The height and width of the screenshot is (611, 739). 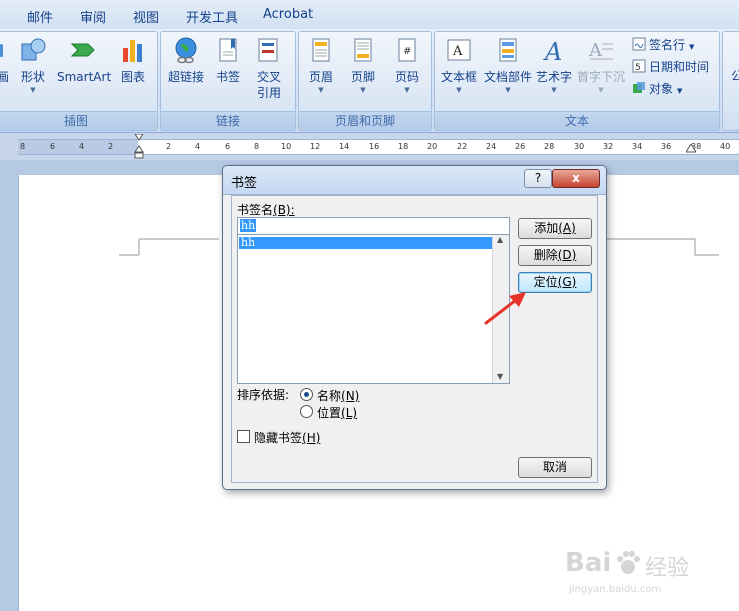 I want to click on quick-parts-label: 文档部件, so click(x=507, y=77).